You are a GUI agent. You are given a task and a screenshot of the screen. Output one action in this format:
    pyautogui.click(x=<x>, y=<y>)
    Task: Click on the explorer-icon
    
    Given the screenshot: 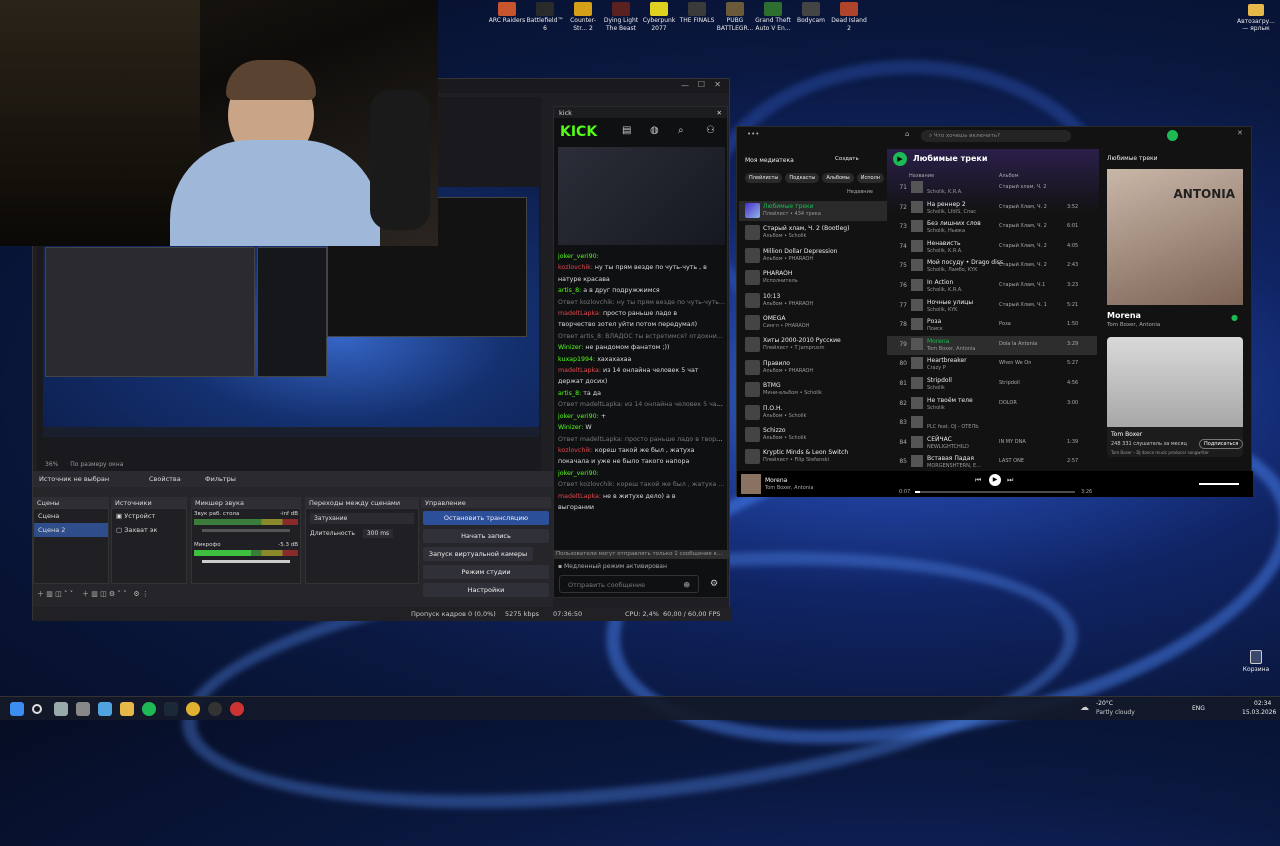 What is the action you would take?
    pyautogui.click(x=127, y=709)
    